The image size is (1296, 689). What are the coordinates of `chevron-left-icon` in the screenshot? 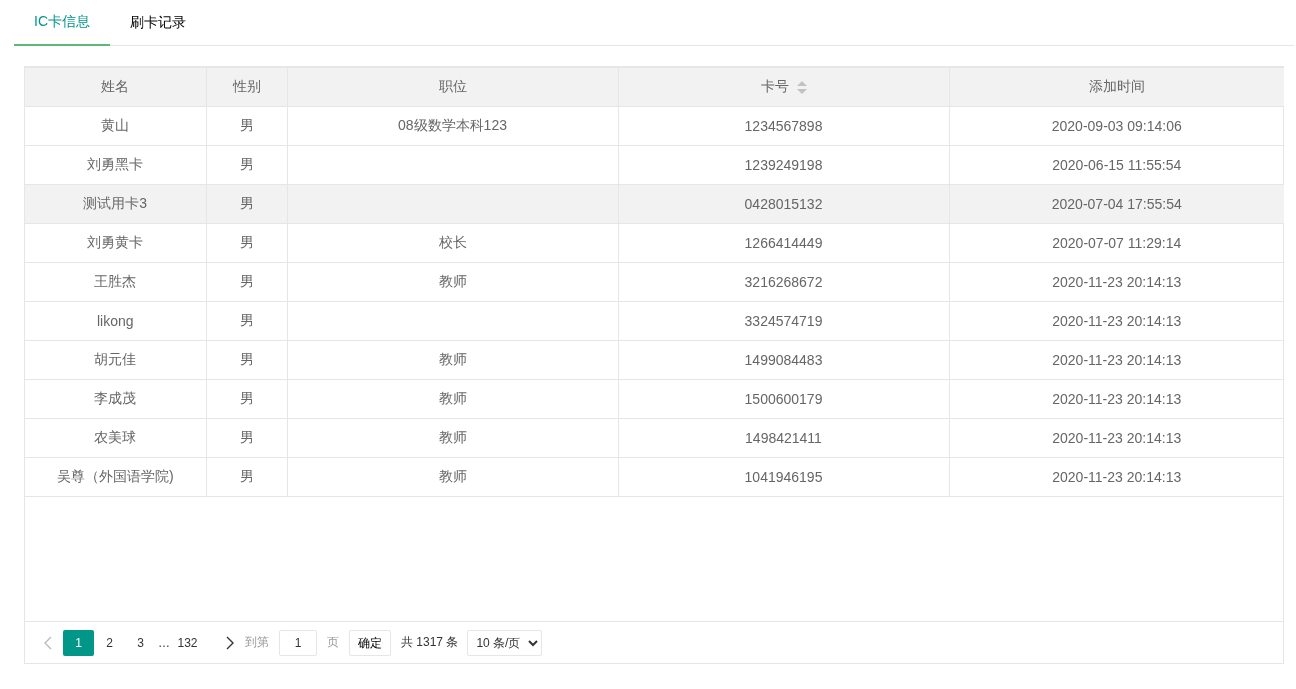 It's located at (48, 642).